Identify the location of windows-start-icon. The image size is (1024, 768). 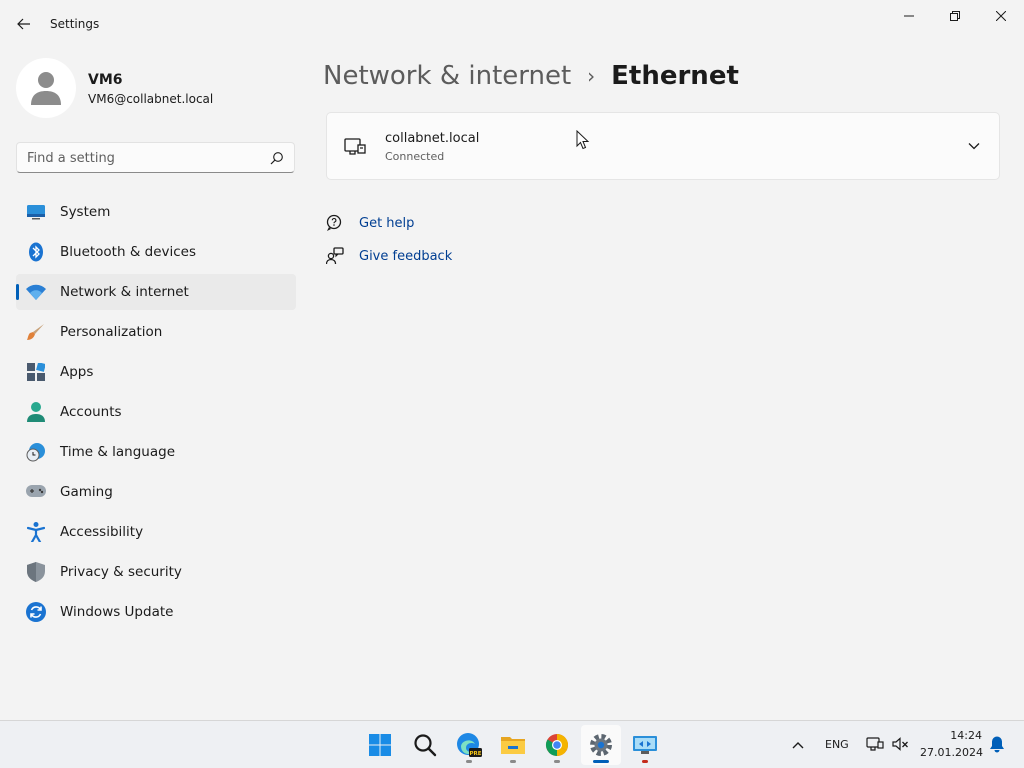
(380, 745).